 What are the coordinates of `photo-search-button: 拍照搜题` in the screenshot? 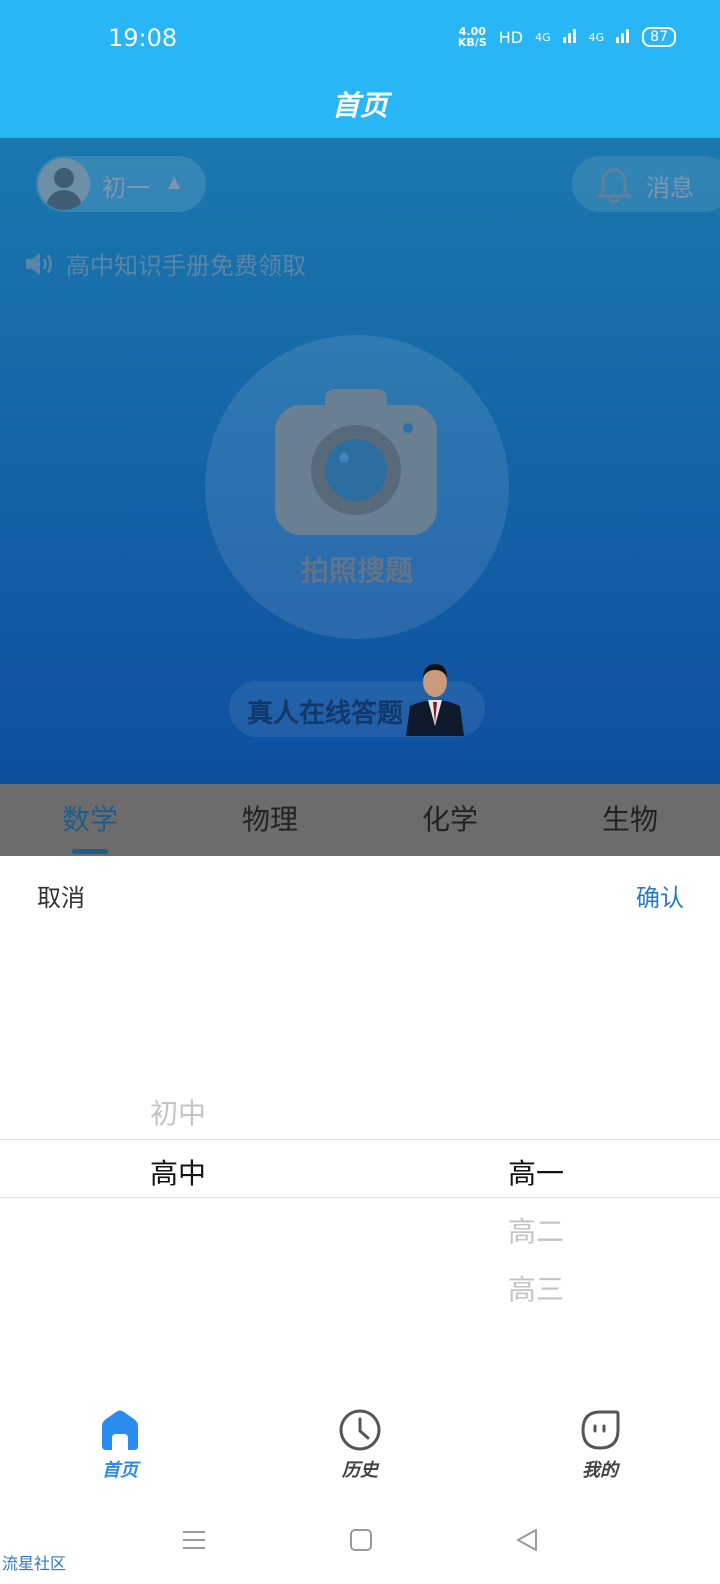 It's located at (357, 487).